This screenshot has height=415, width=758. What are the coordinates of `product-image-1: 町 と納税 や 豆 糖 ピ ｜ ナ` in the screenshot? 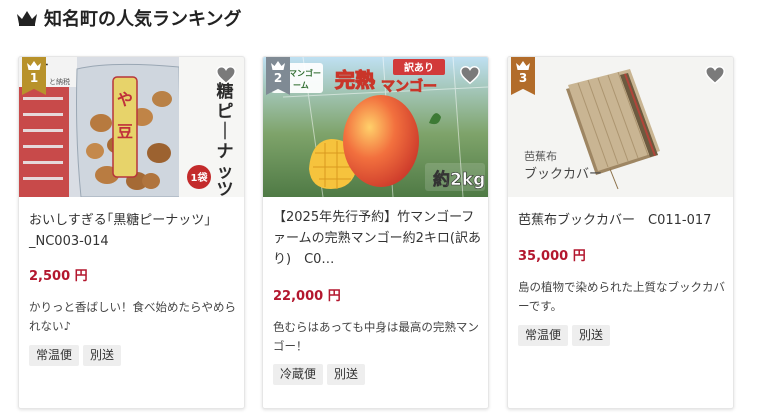 It's located at (131, 127).